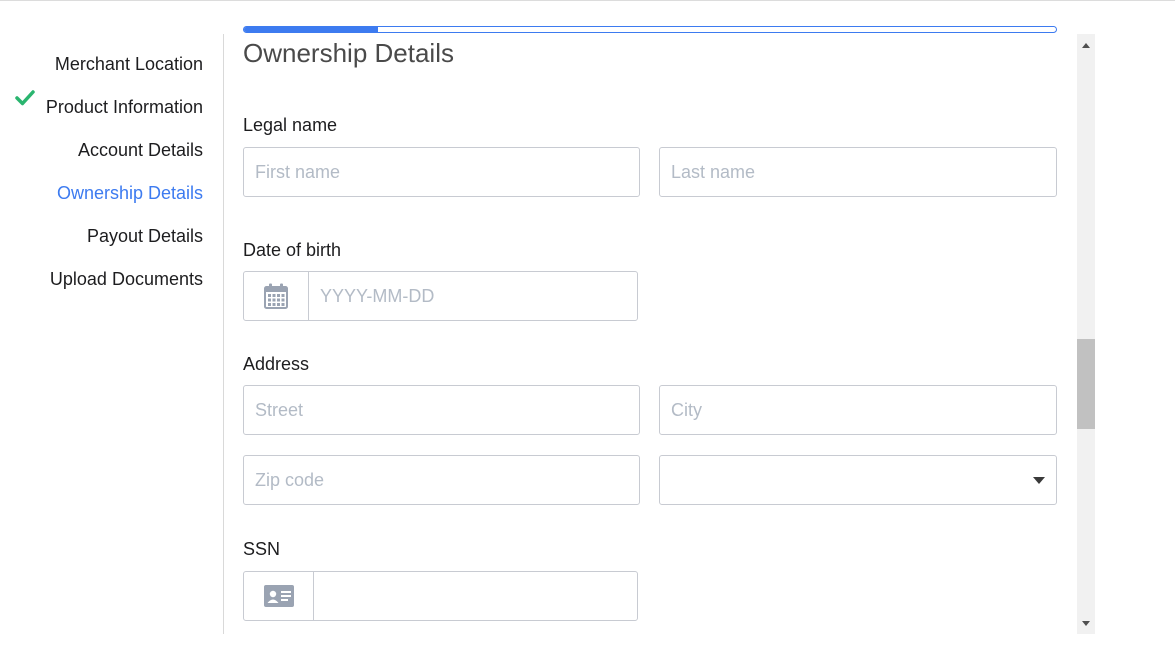 This screenshot has height=650, width=1175. What do you see at coordinates (348, 53) in the screenshot?
I see `page-title: Ownership Details` at bounding box center [348, 53].